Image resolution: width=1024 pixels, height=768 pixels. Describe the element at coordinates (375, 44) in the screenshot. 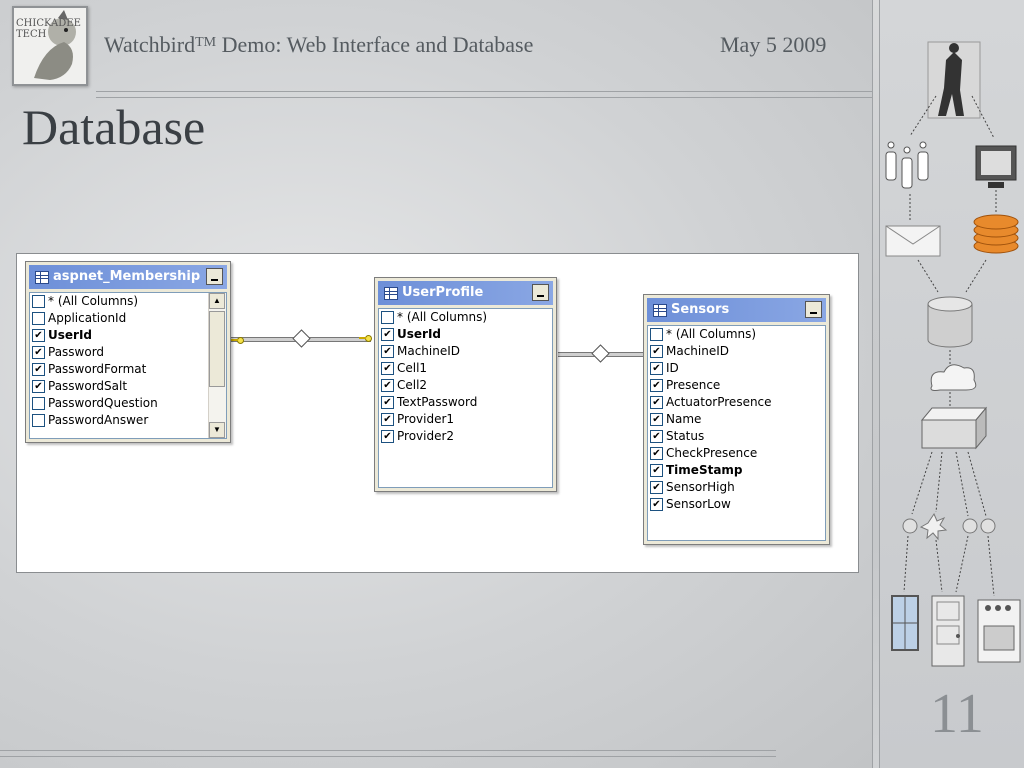

I see `title-rest: Demo: Web Interface and Database` at that location.